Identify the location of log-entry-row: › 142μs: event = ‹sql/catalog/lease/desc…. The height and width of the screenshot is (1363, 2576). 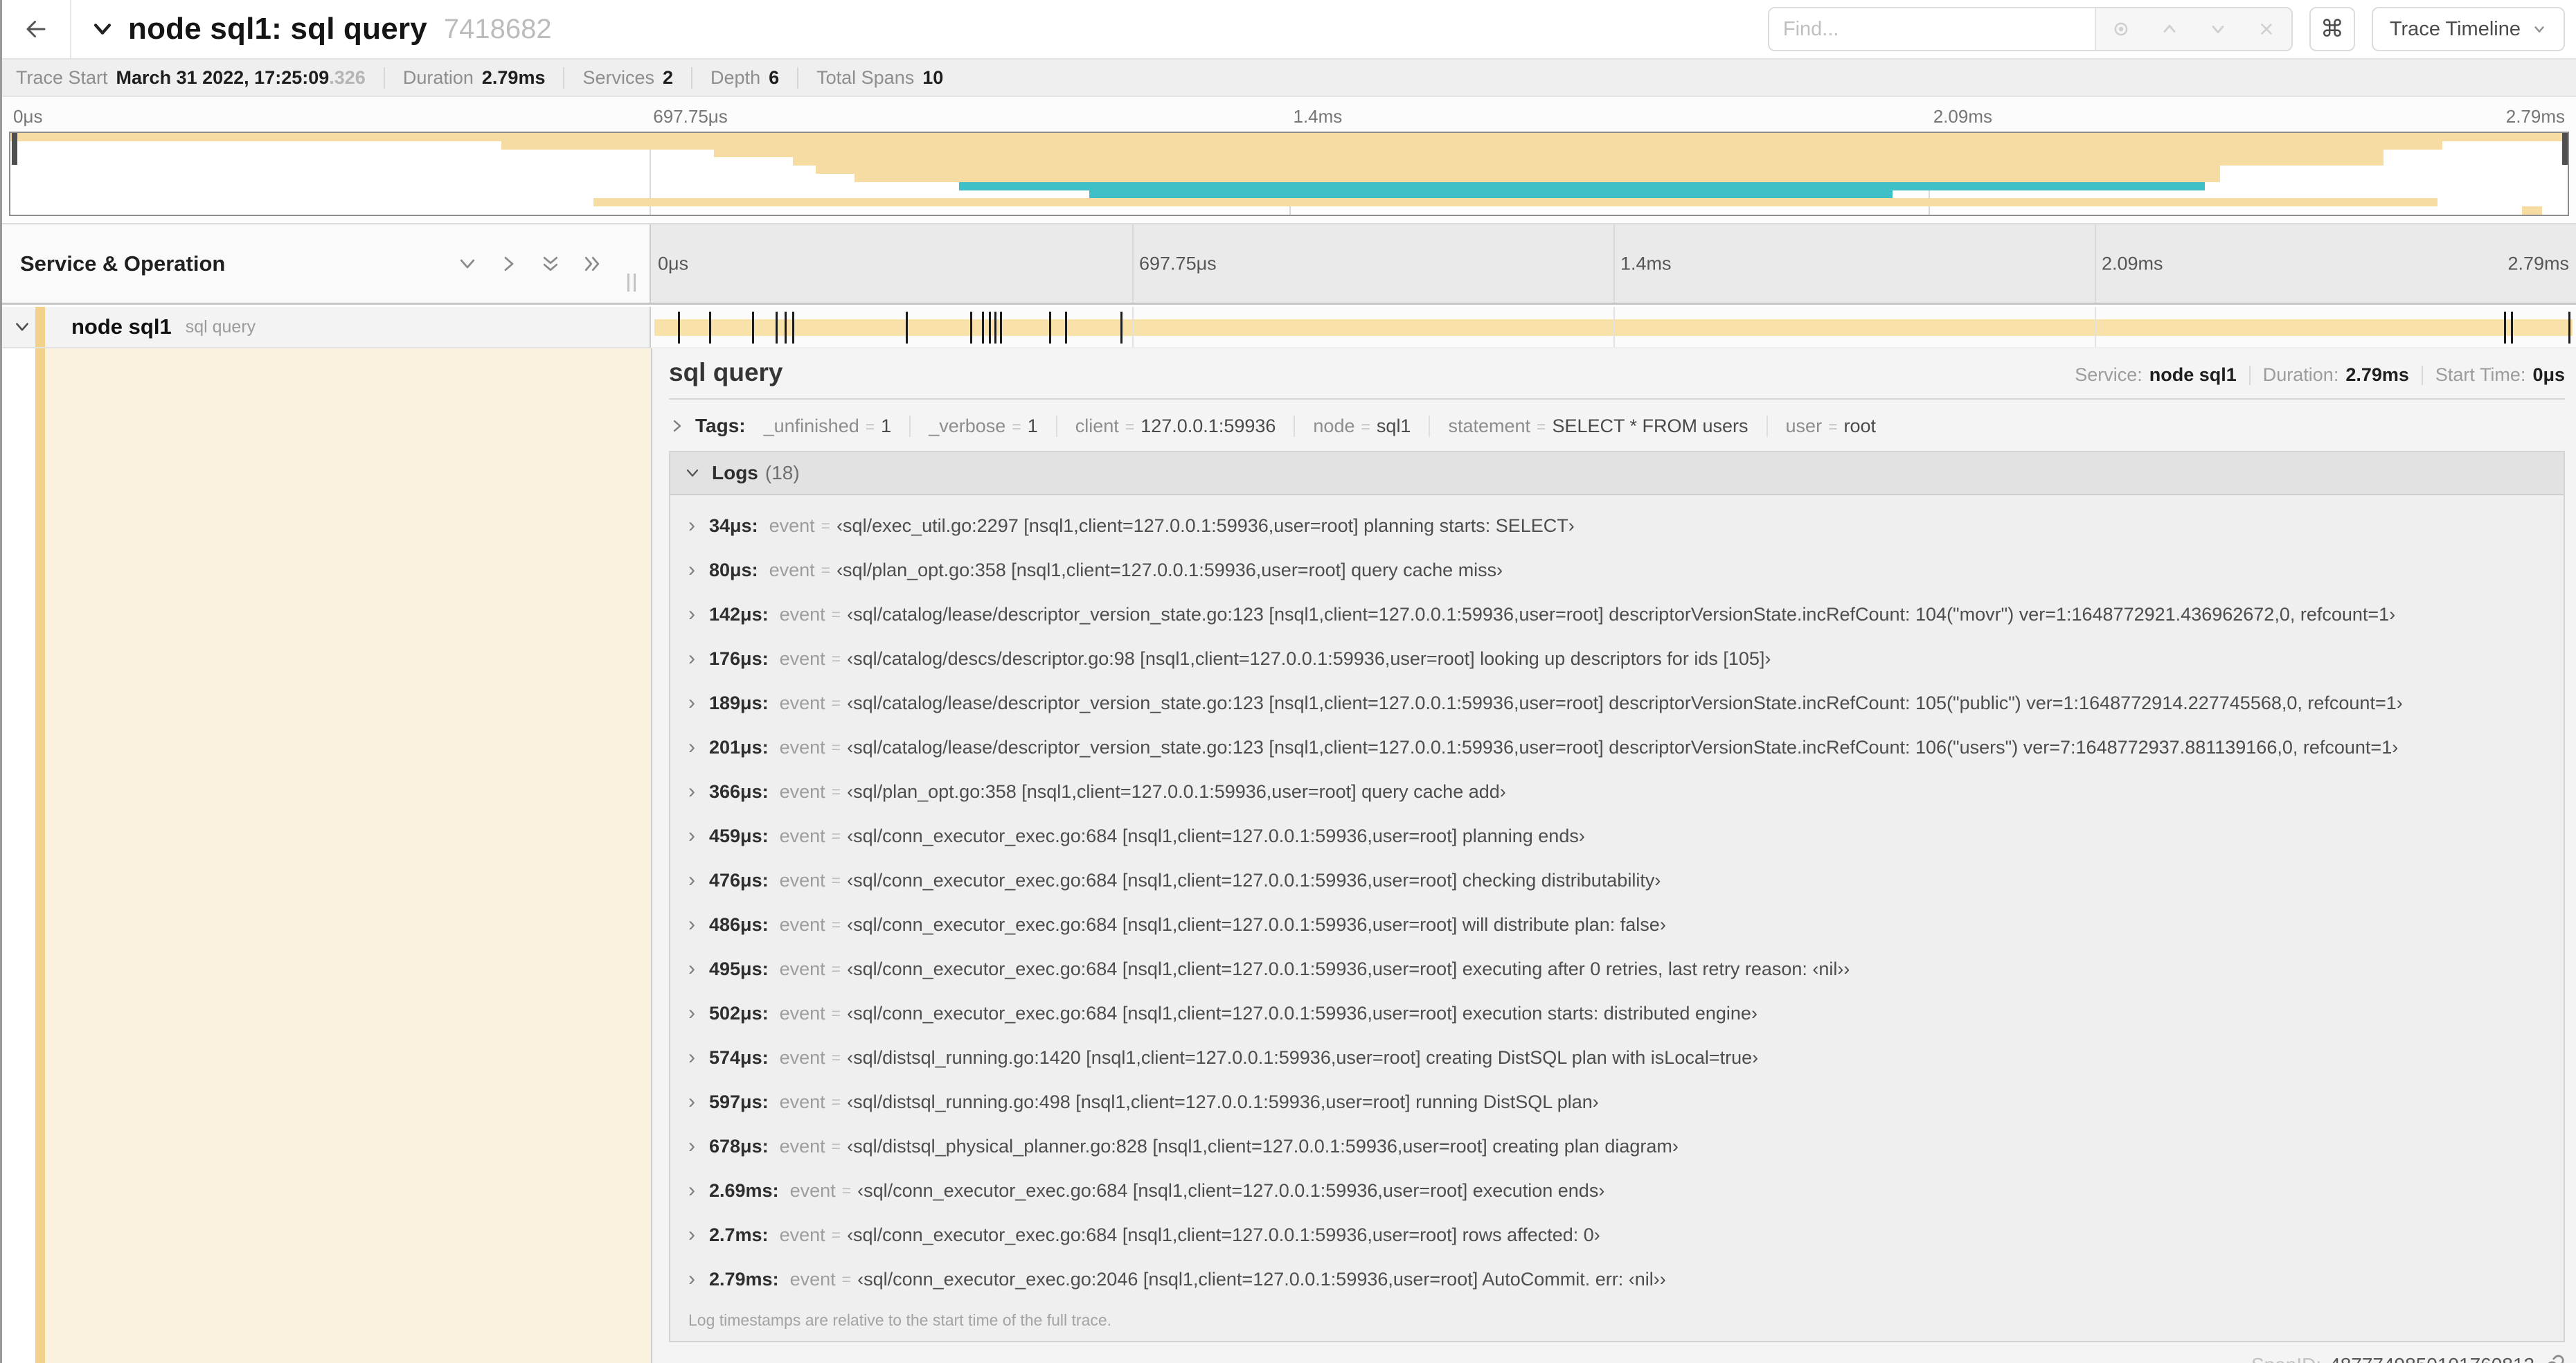
(1626, 614).